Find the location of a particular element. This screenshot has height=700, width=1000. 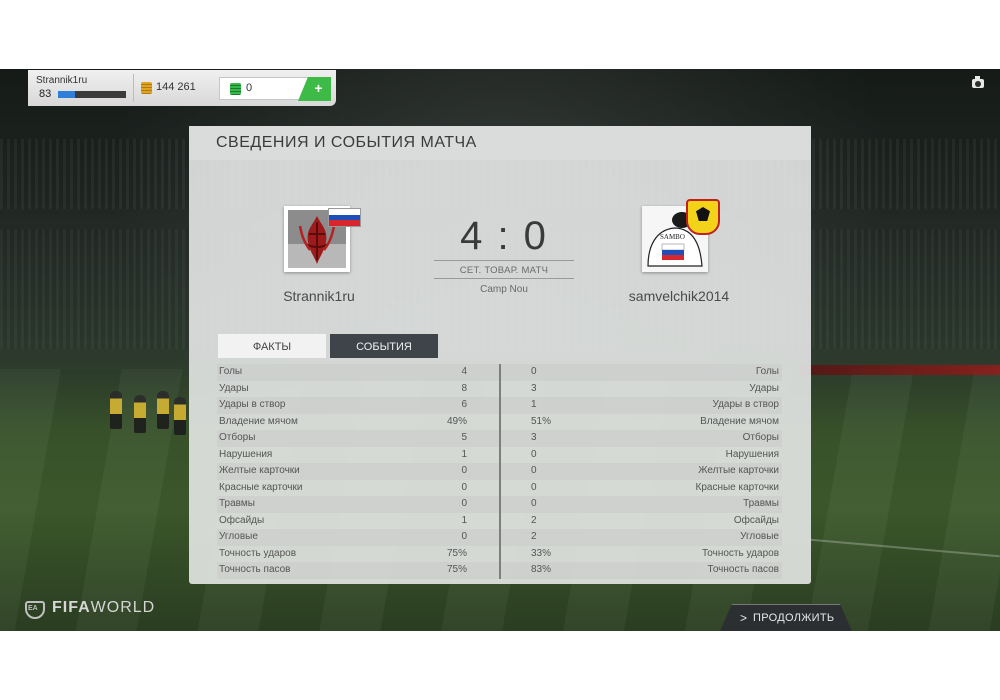

xp-progress-fill is located at coordinates (66, 94).